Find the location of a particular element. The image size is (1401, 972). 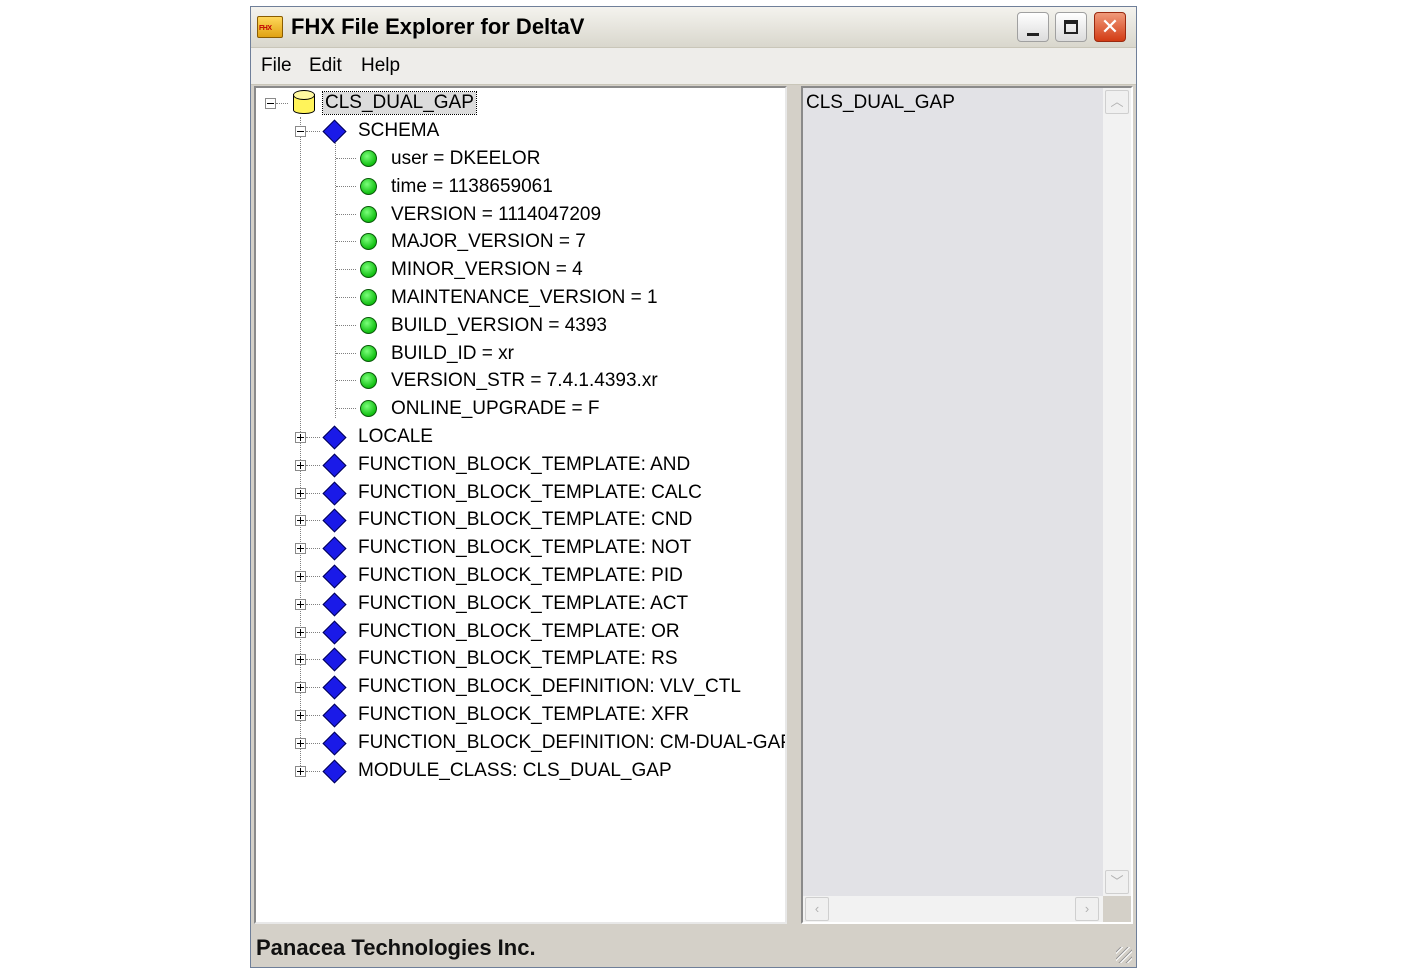

tree-node: LOCALE is located at coordinates (395, 437).